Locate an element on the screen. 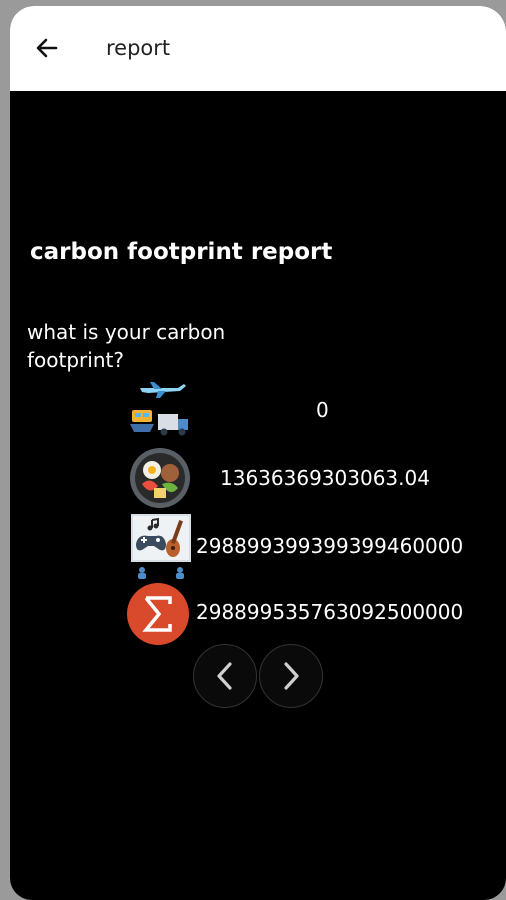 The width and height of the screenshot is (506, 900). next-button is located at coordinates (291, 676).